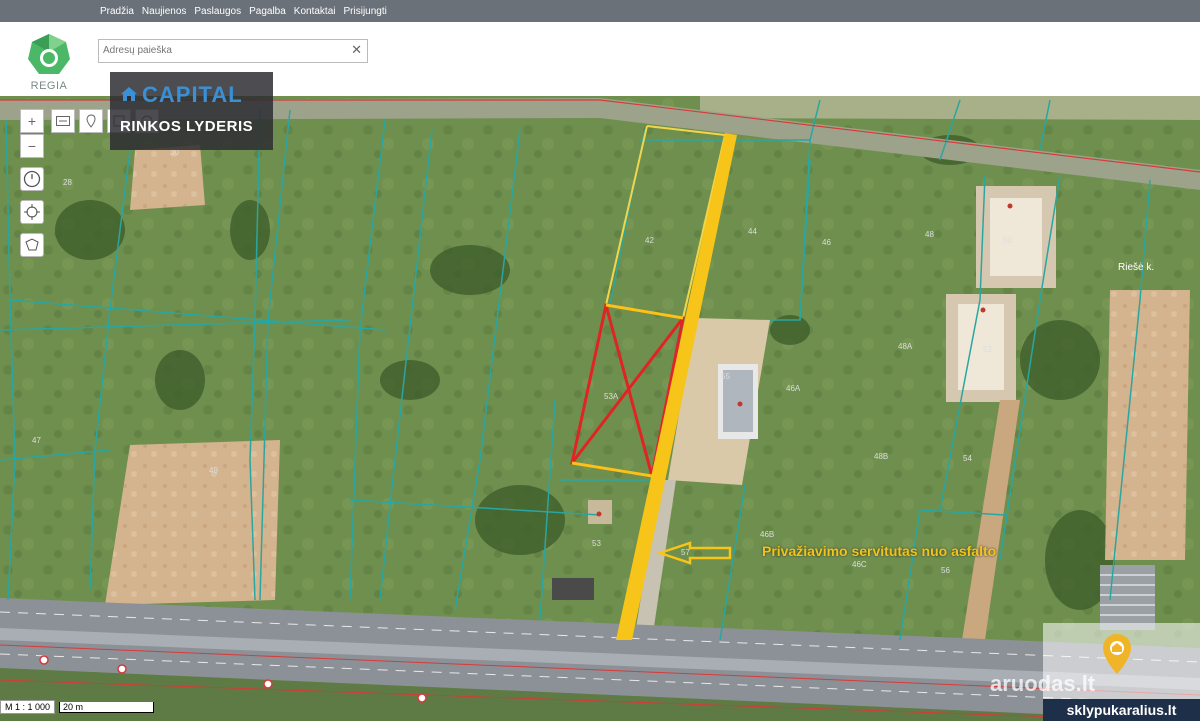 Image resolution: width=1200 pixels, height=721 pixels. What do you see at coordinates (905, 346) in the screenshot?
I see `plot-label: 48A` at bounding box center [905, 346].